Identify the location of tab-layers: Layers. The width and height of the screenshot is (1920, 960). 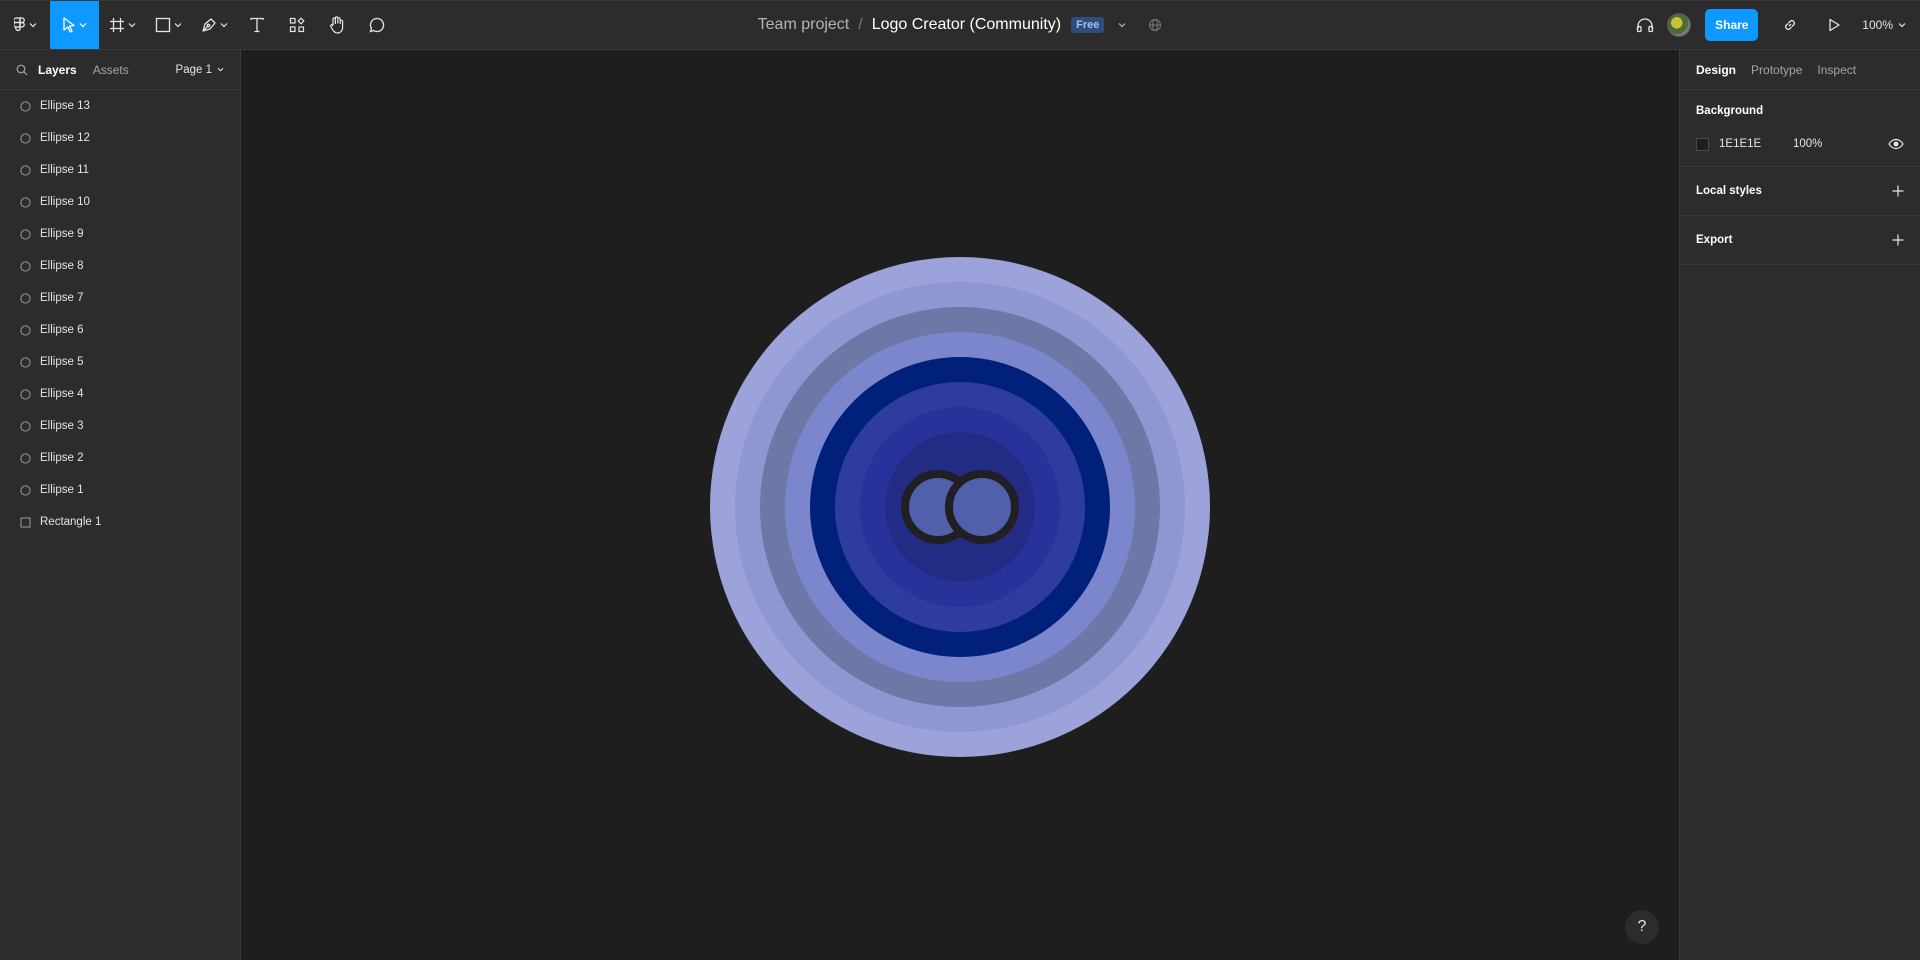
(57, 70).